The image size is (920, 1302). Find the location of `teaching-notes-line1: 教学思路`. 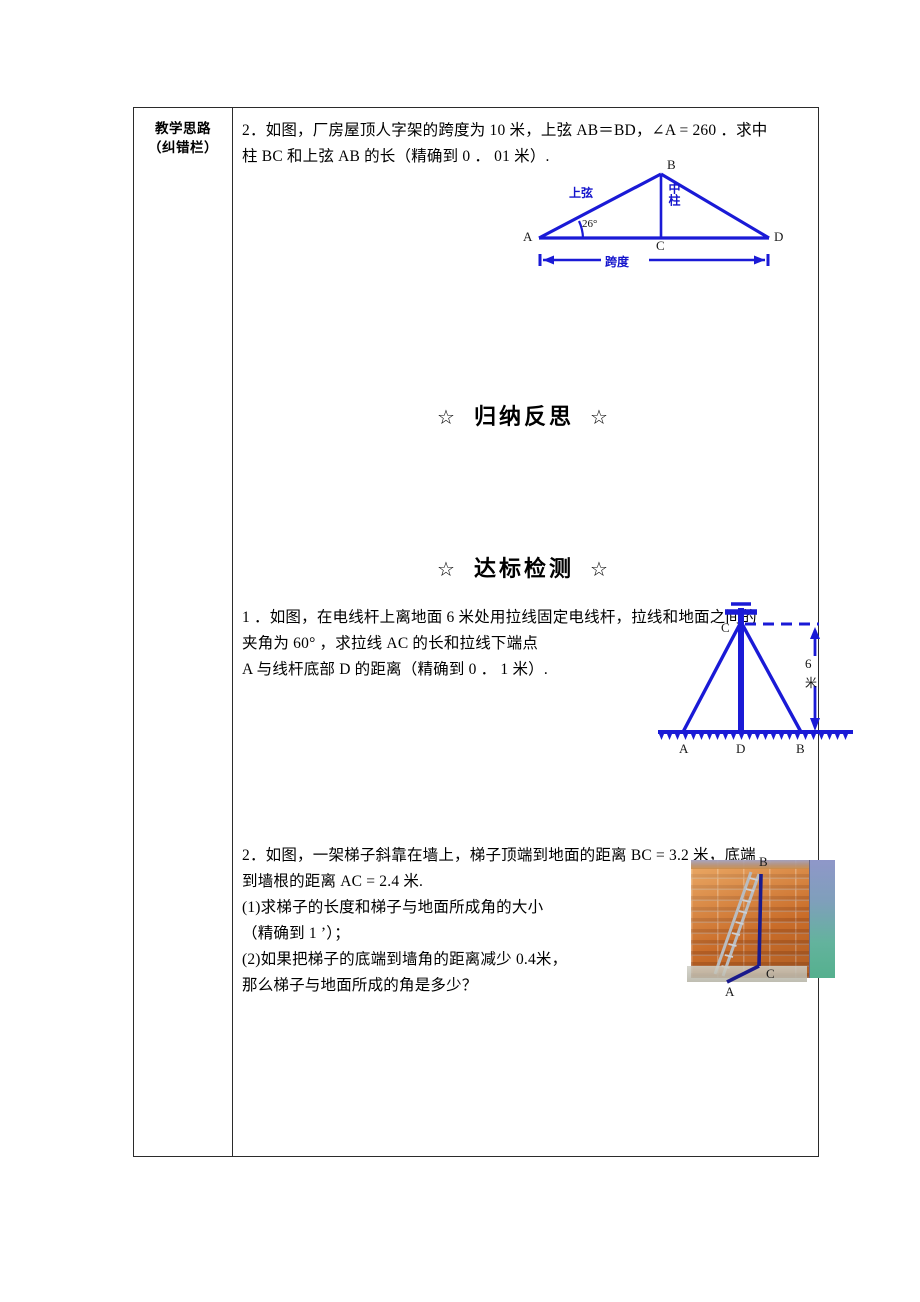

teaching-notes-line1: 教学思路 is located at coordinates (183, 128).